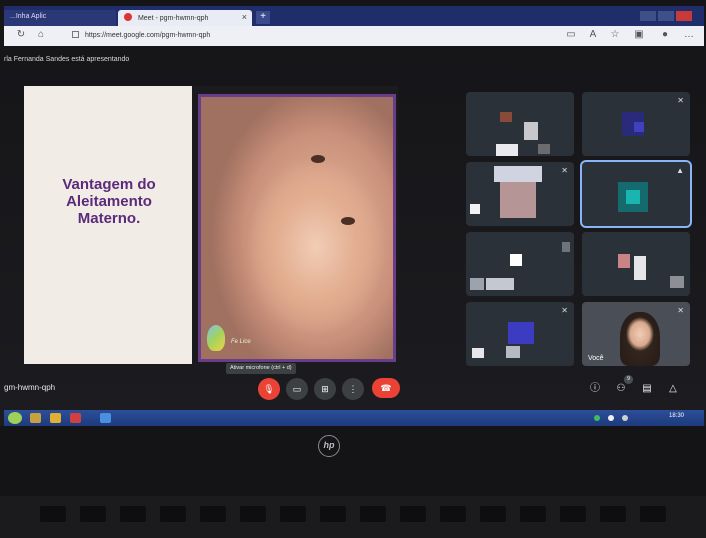  What do you see at coordinates (625, 418) in the screenshot?
I see `volume-icon` at bounding box center [625, 418].